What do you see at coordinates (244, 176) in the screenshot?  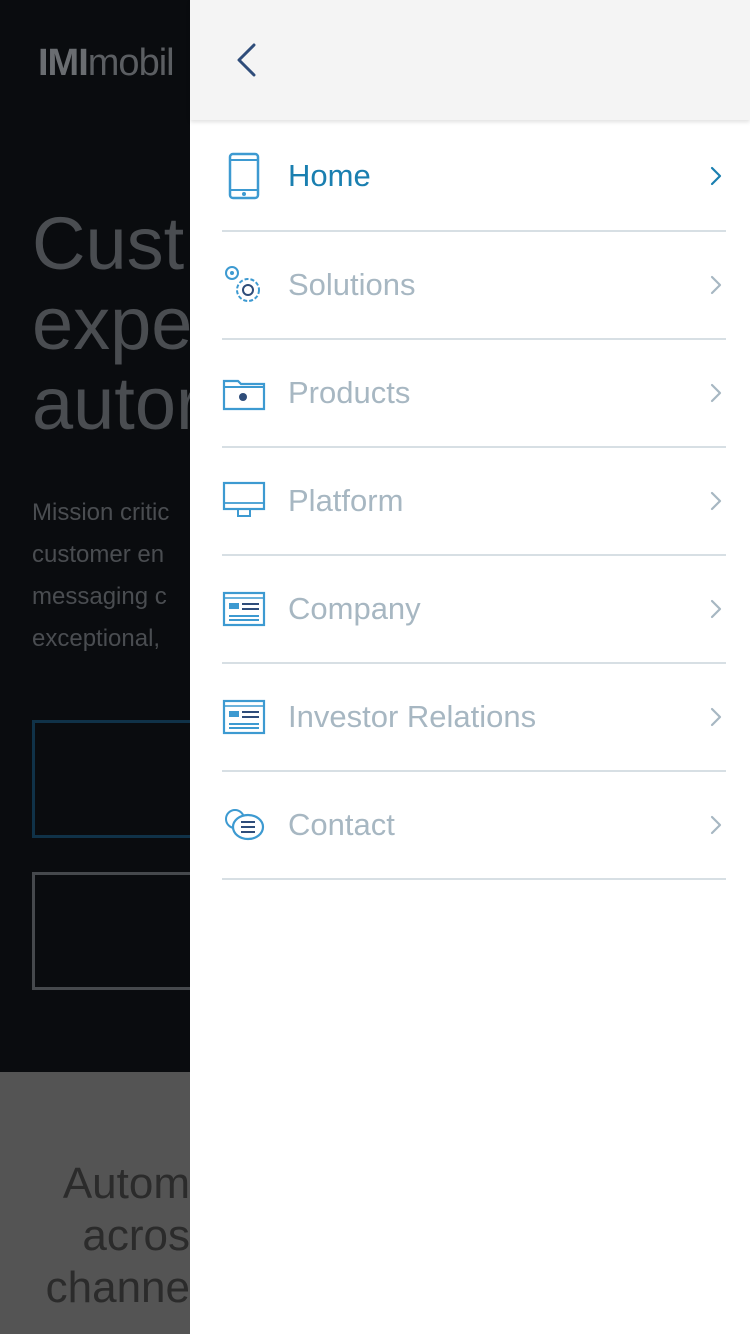 I see `phone-icon` at bounding box center [244, 176].